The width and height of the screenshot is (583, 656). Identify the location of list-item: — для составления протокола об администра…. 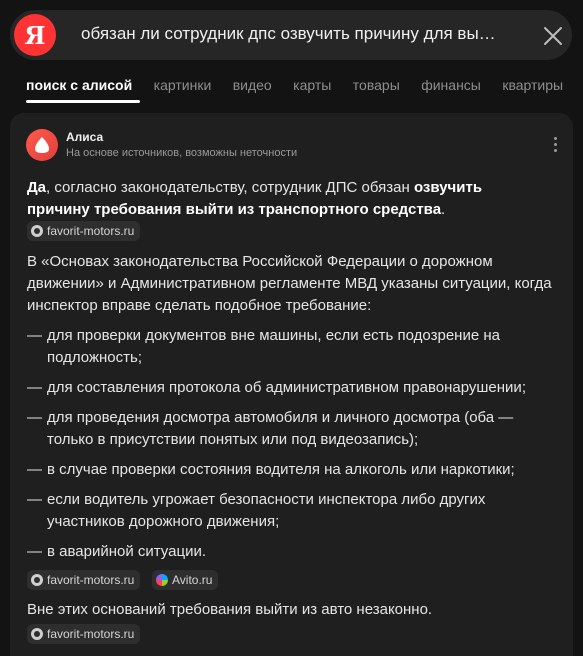
(276, 387).